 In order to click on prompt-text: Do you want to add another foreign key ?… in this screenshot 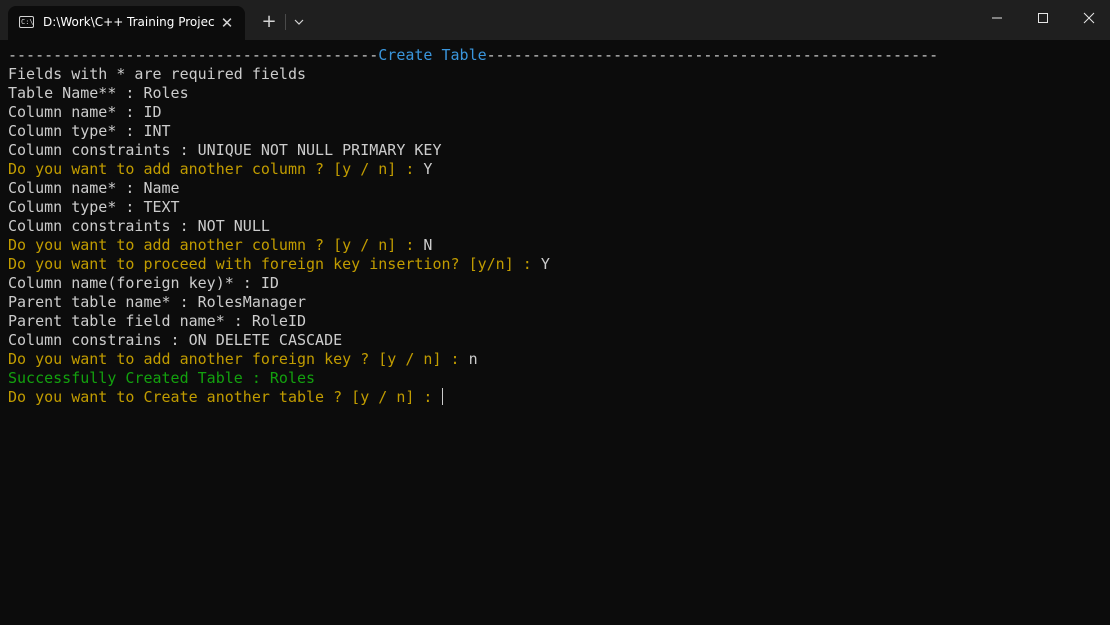, I will do `click(238, 359)`.